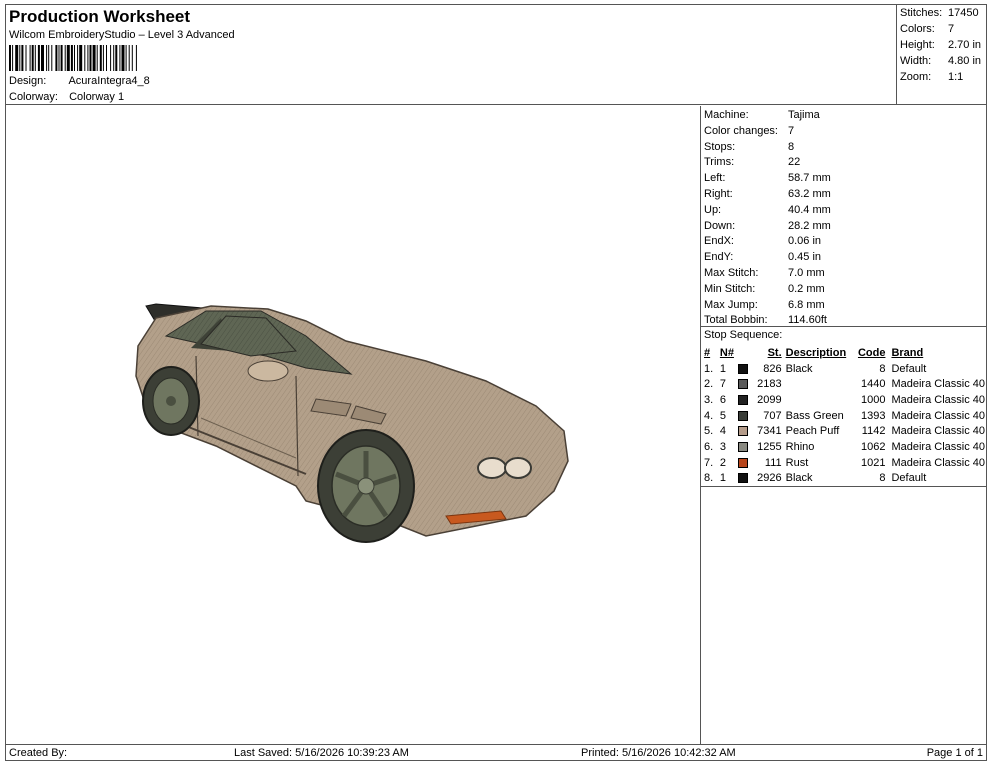 This screenshot has width=990, height=762. What do you see at coordinates (709, 415) in the screenshot?
I see `row-index: 4.` at bounding box center [709, 415].